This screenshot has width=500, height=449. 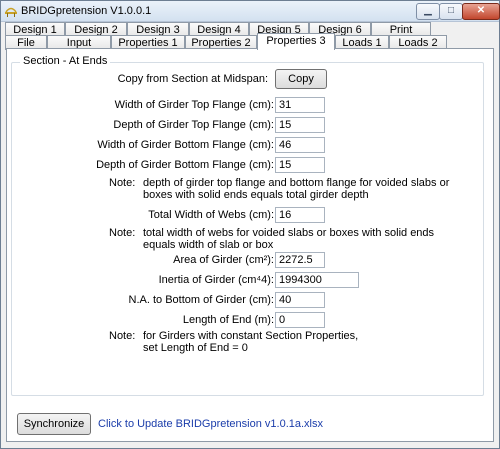 What do you see at coordinates (122, 233) in the screenshot?
I see `note-2-label: Note:` at bounding box center [122, 233].